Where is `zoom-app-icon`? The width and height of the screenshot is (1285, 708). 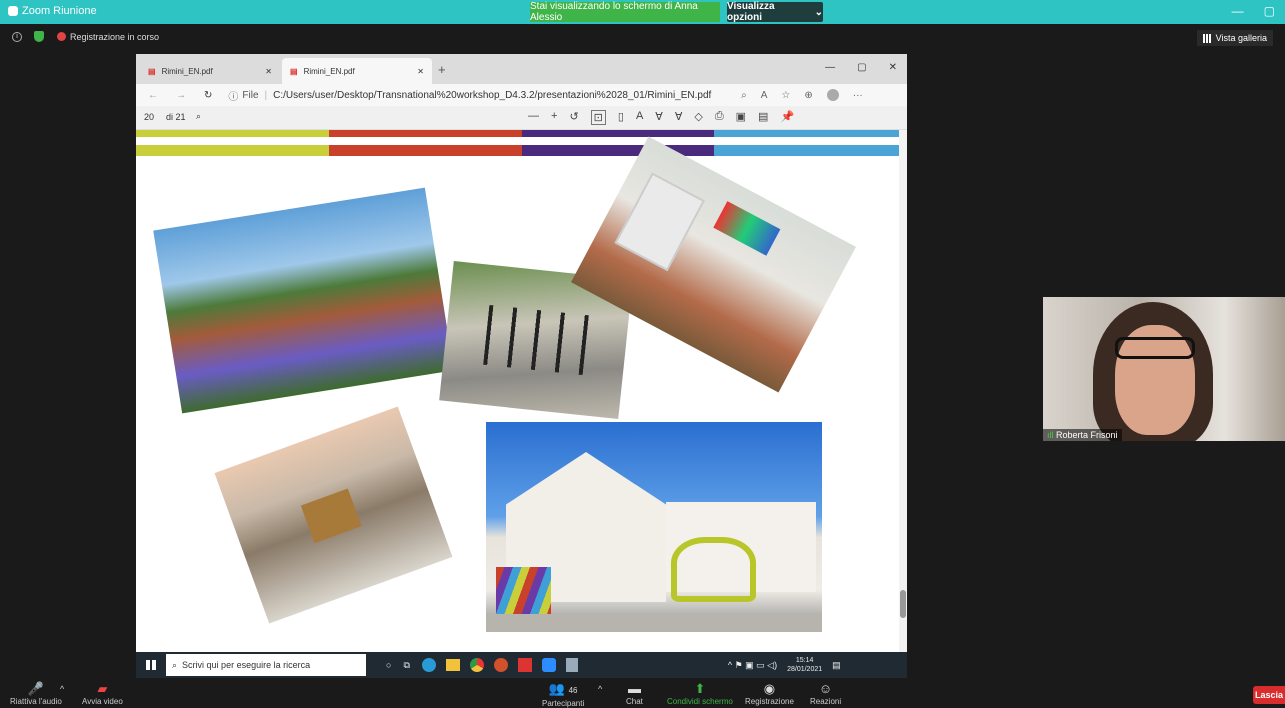
zoom-app-icon is located at coordinates (548, 665).